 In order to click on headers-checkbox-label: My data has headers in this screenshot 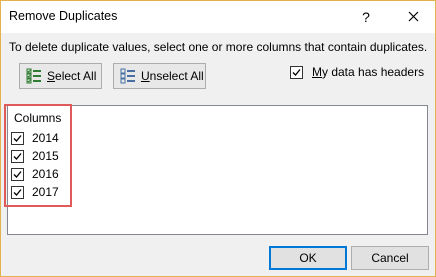, I will do `click(368, 72)`.